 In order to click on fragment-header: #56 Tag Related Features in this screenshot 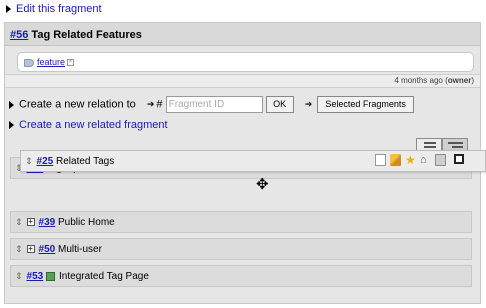, I will do `click(242, 34)`.